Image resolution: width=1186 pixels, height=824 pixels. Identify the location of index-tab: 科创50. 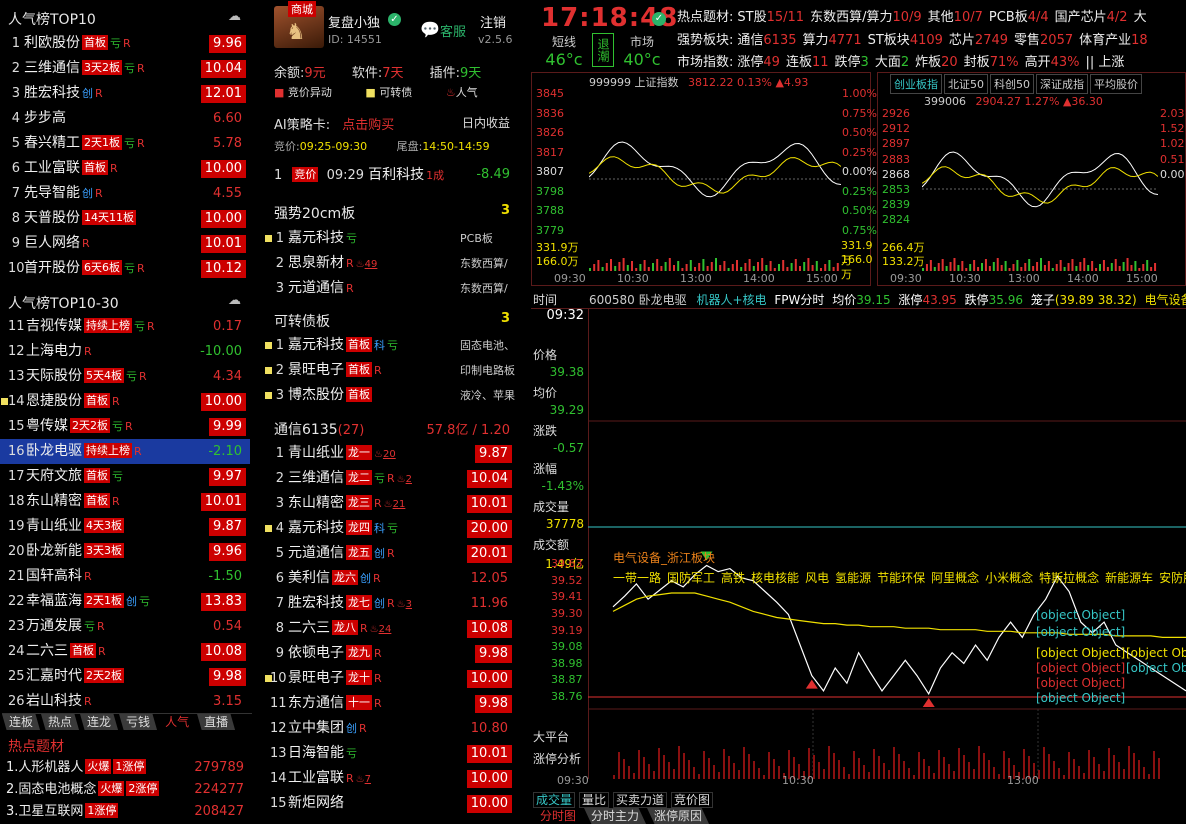
(1012, 84).